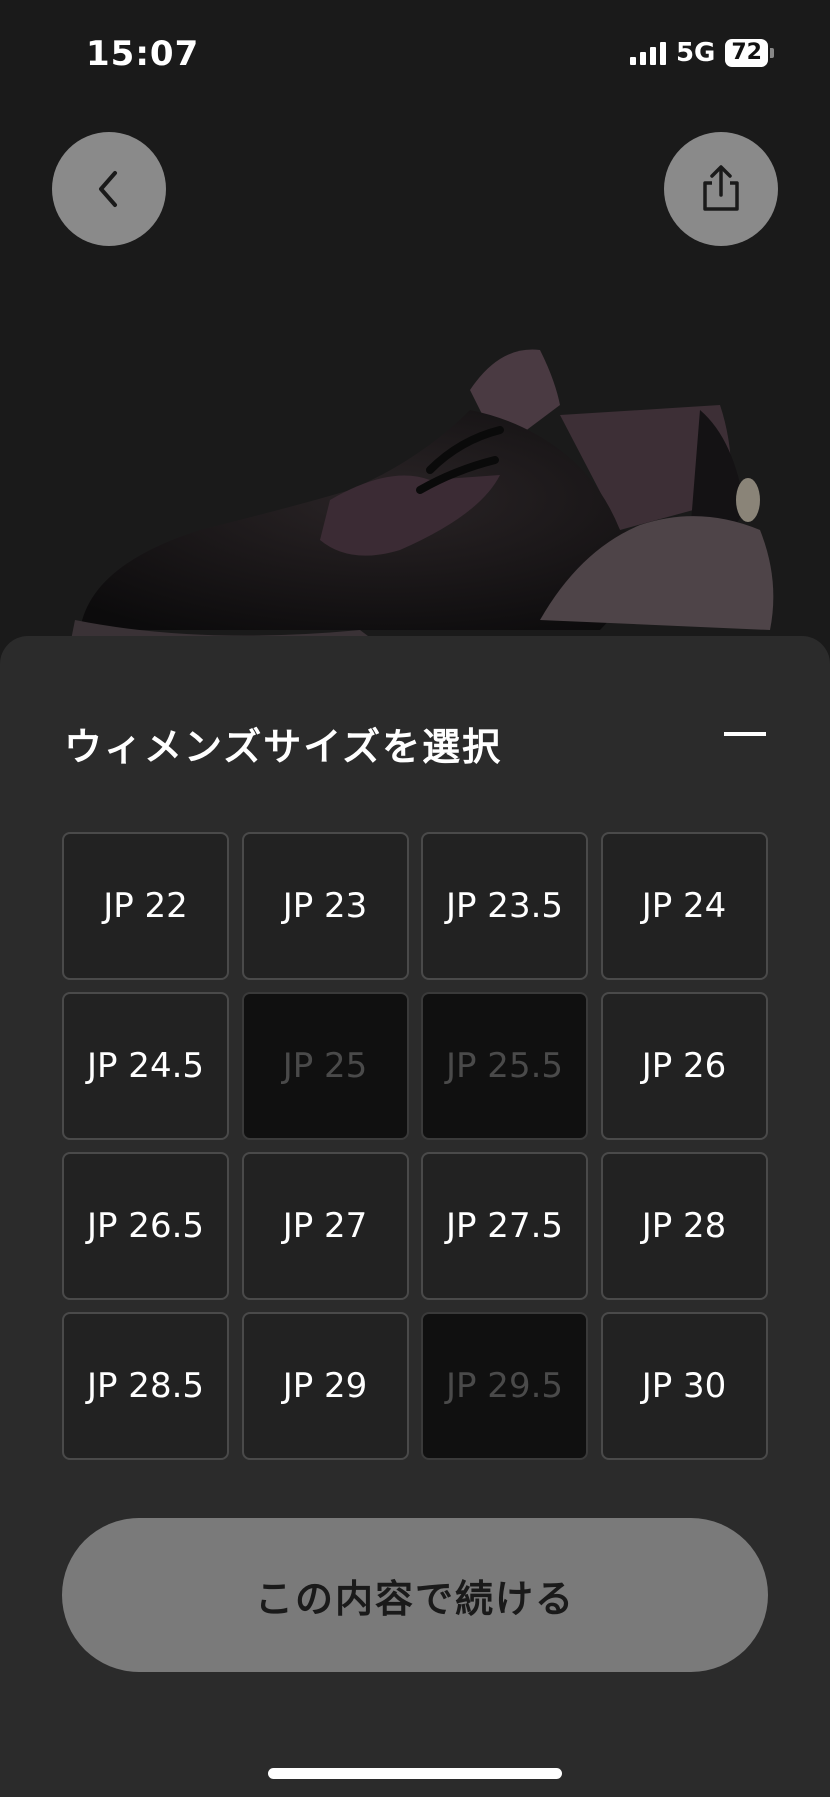  I want to click on minus-icon, so click(745, 734).